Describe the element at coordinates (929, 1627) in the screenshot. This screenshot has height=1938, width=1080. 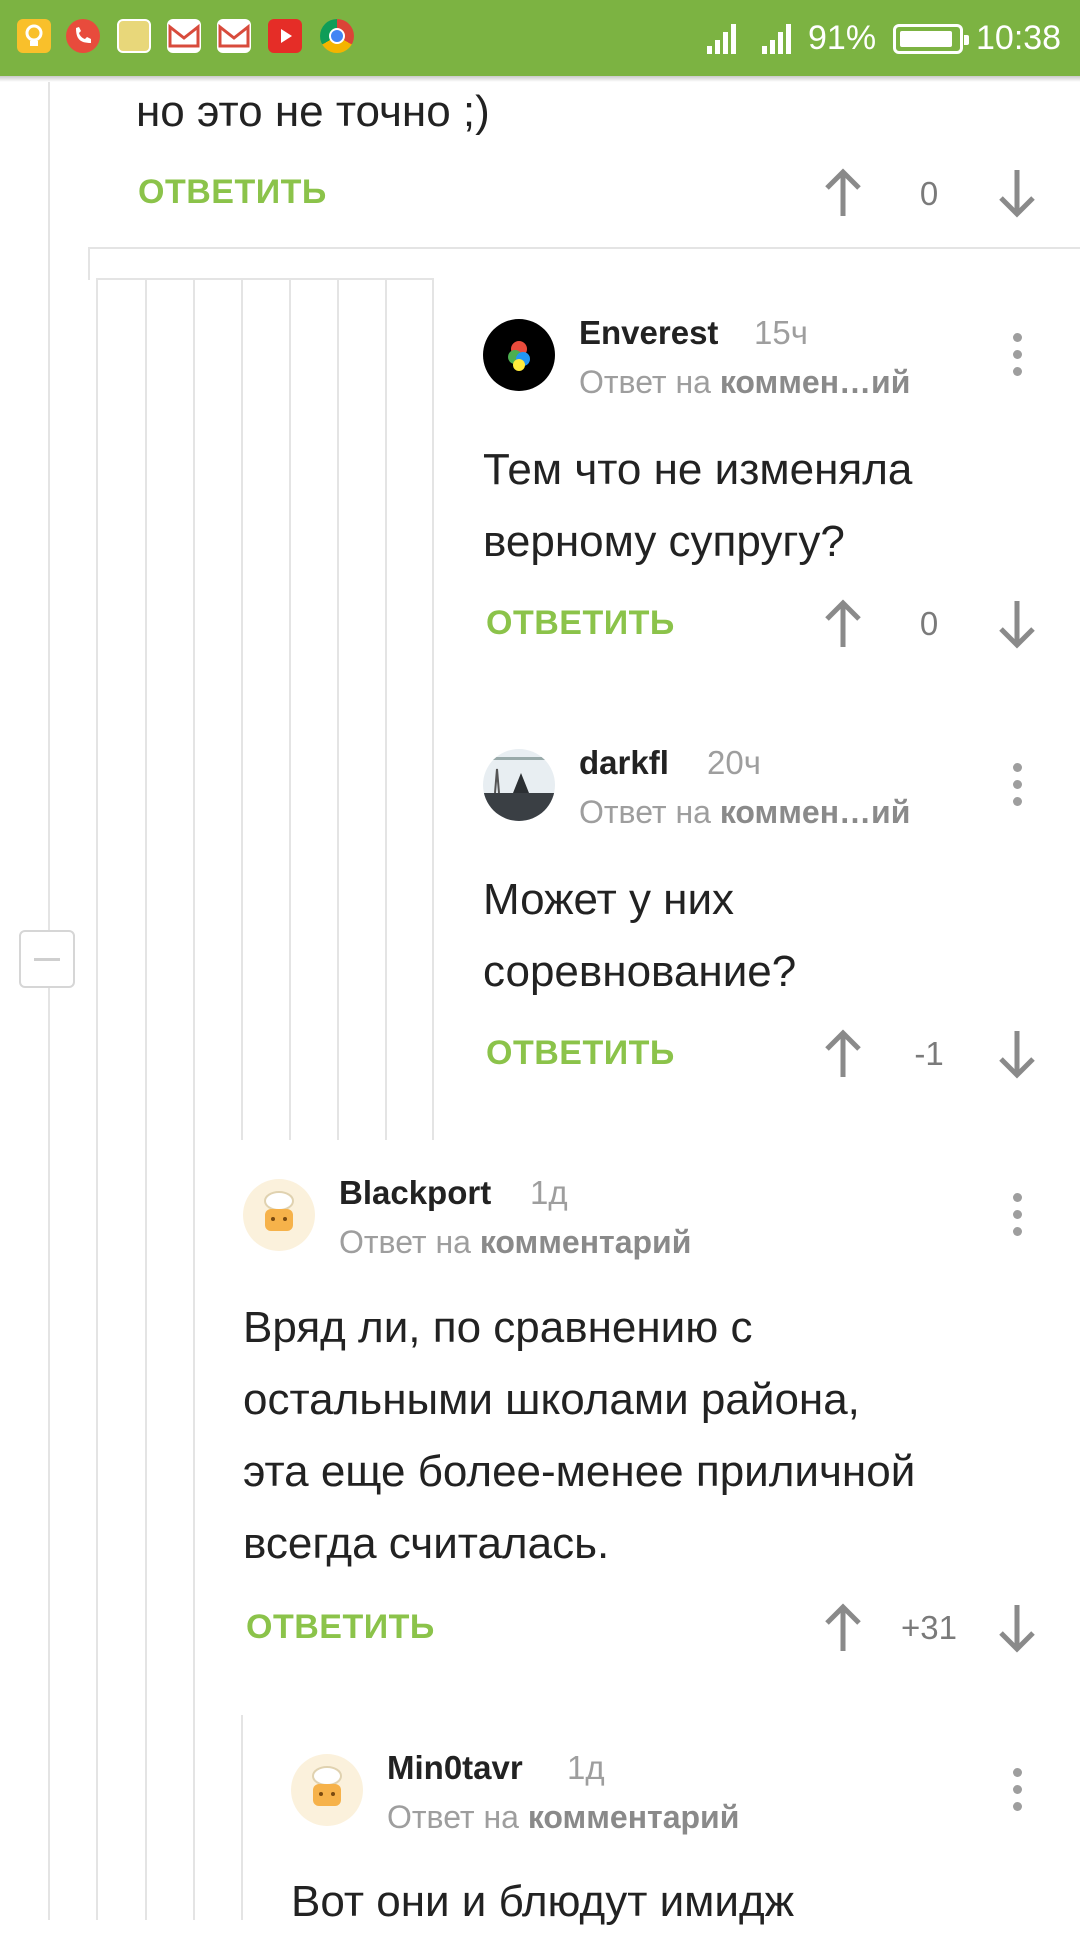
I see `comment-score: +31` at that location.